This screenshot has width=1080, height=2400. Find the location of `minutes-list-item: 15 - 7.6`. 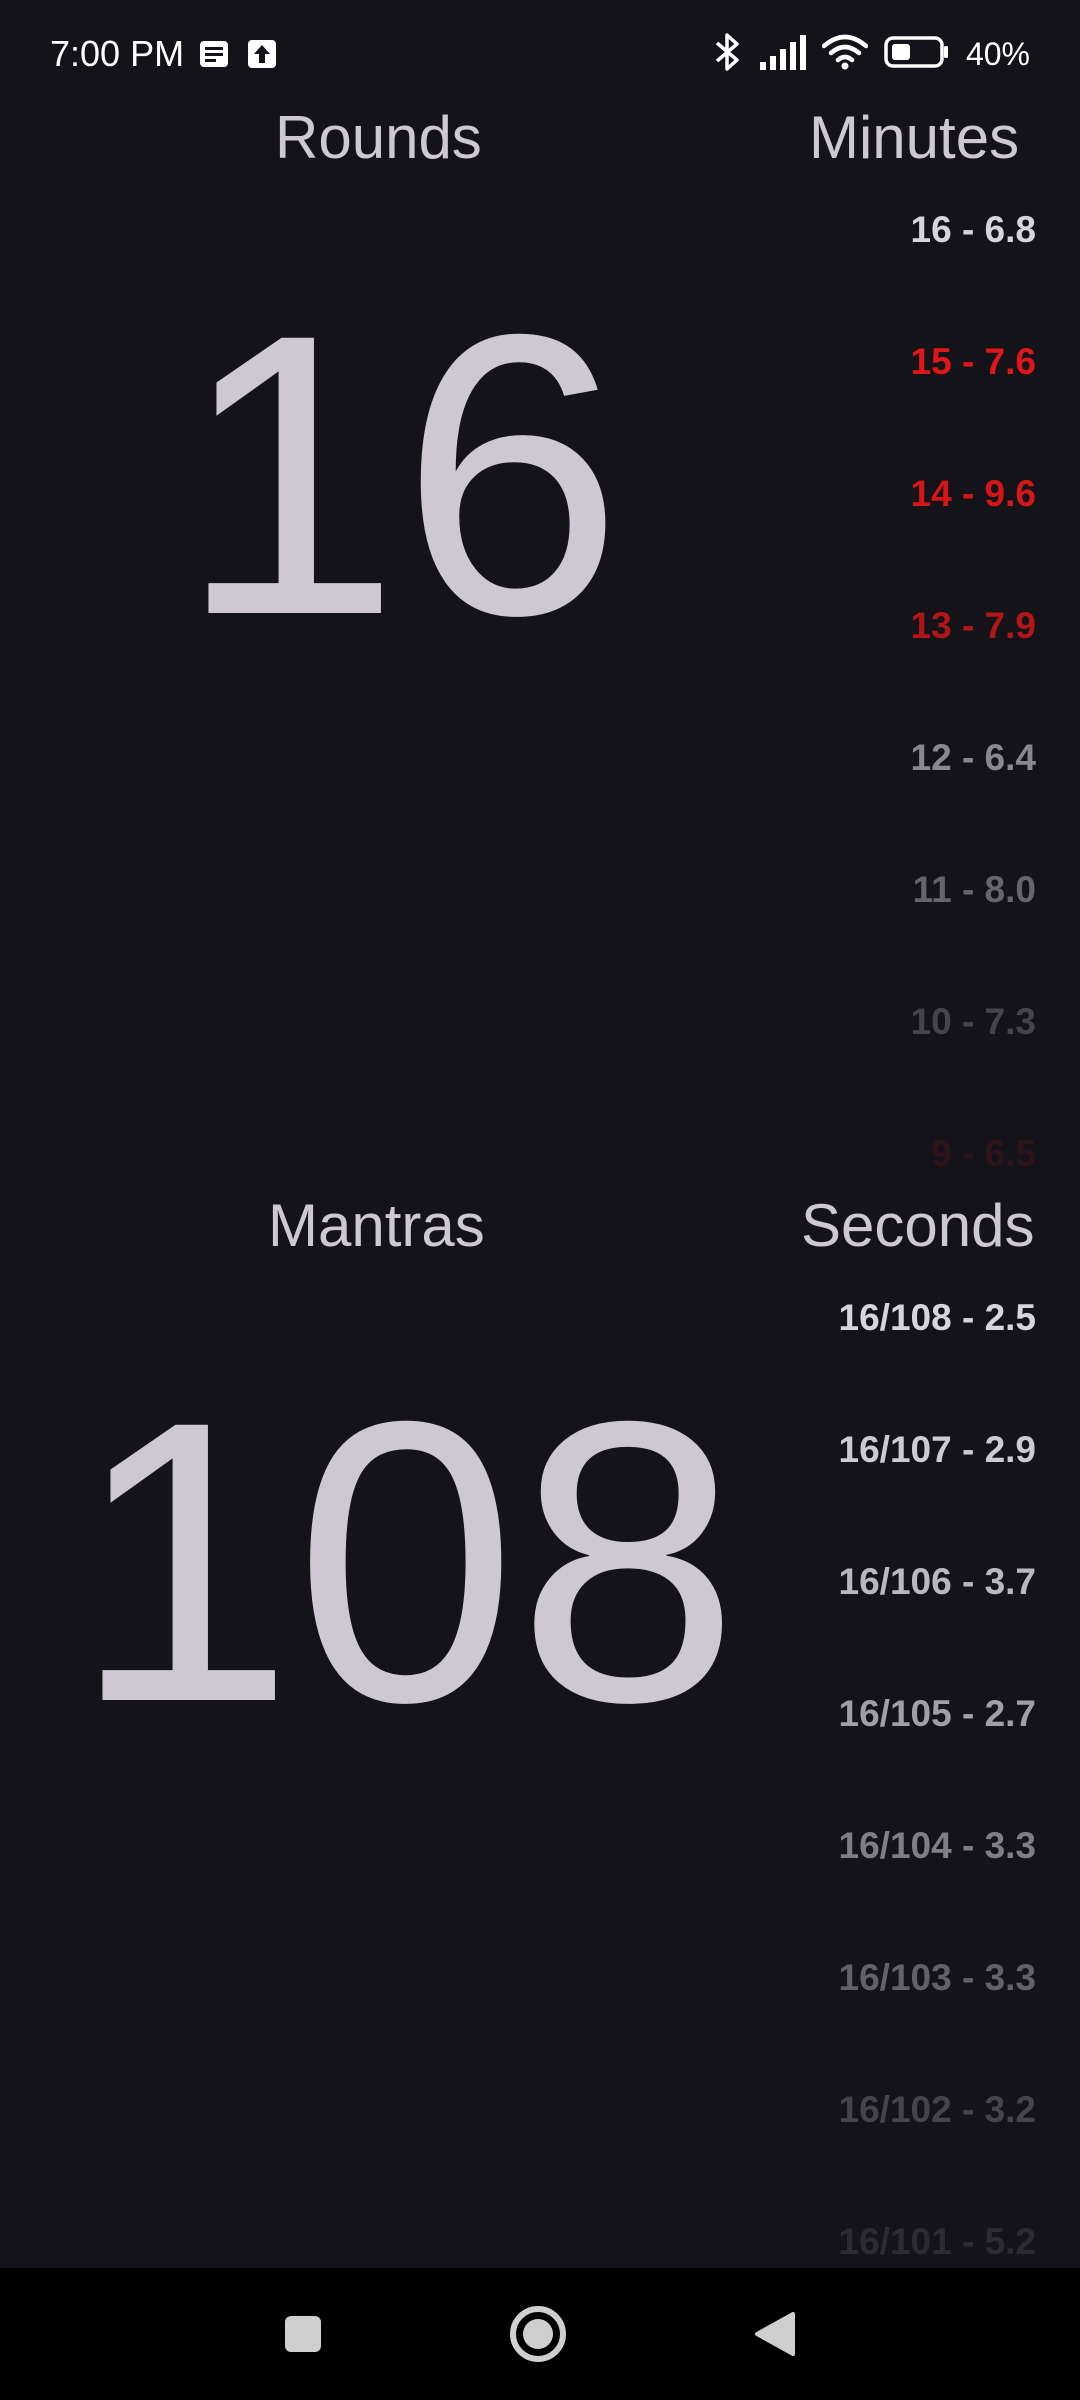

minutes-list-item: 15 - 7.6 is located at coordinates (973, 362).